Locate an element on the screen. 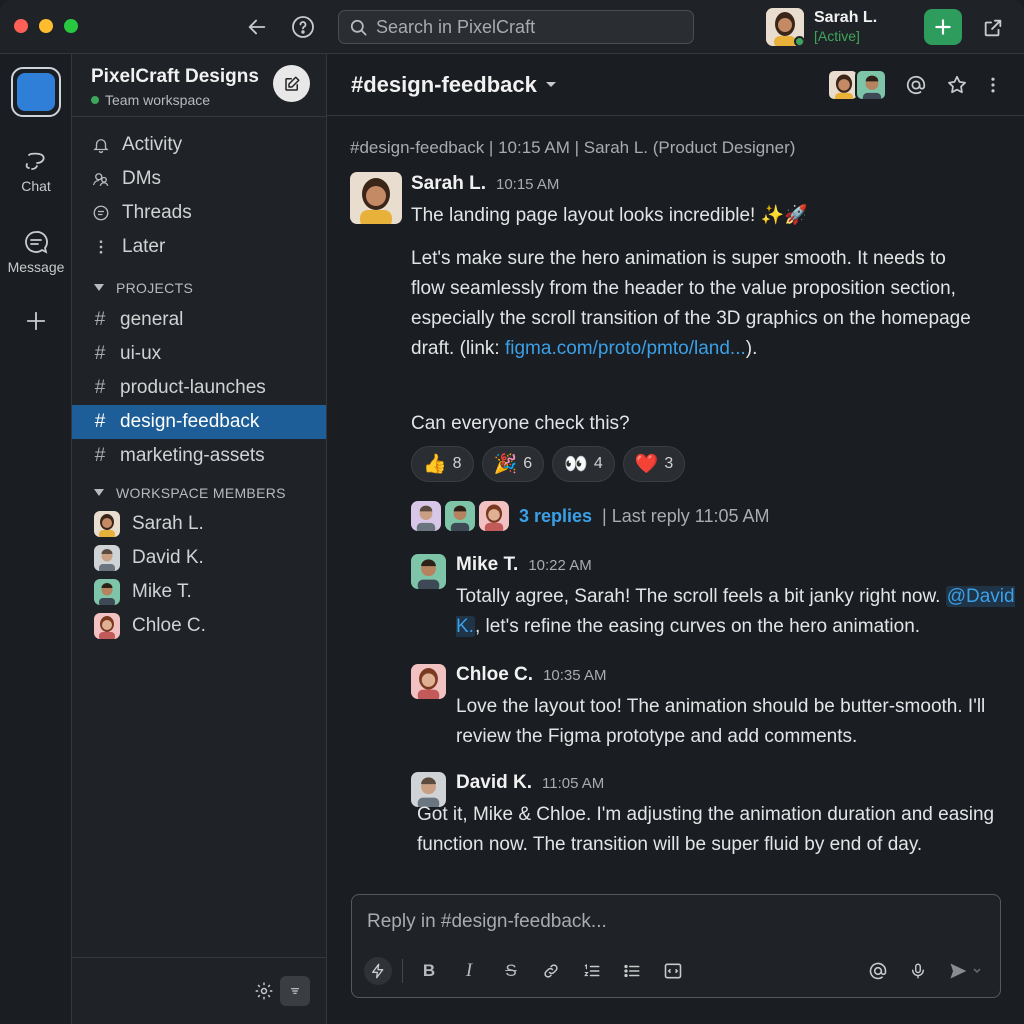 The width and height of the screenshot is (1024, 1024). channel-general: # general is located at coordinates (199, 320).